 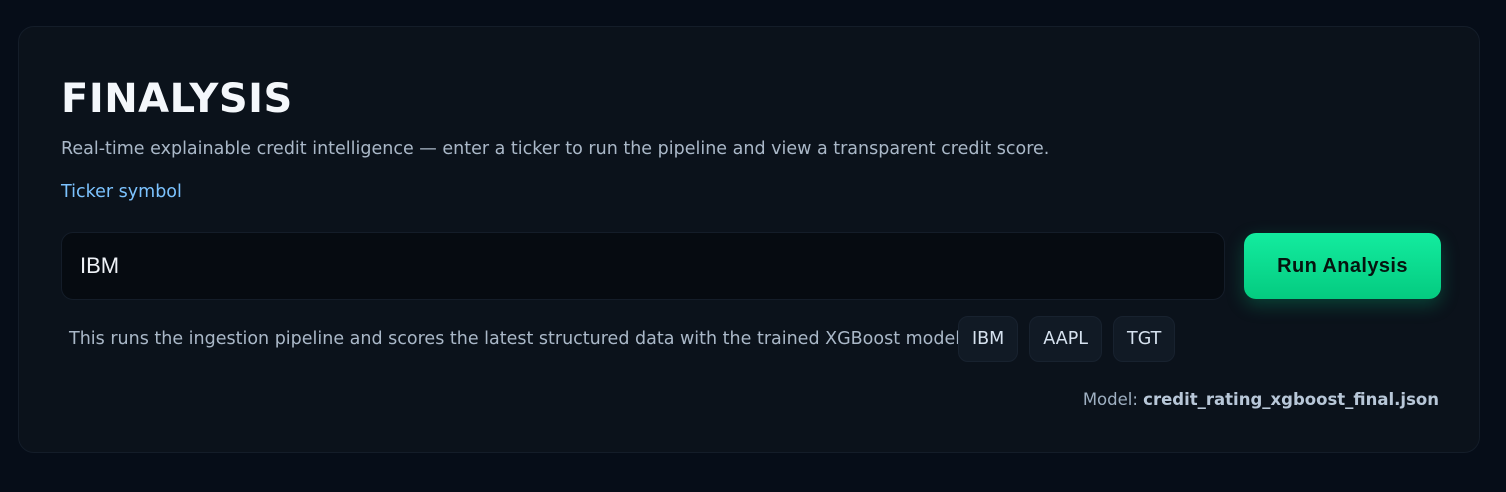 What do you see at coordinates (1144, 339) in the screenshot?
I see `ticker-chip-tgt: TGT` at bounding box center [1144, 339].